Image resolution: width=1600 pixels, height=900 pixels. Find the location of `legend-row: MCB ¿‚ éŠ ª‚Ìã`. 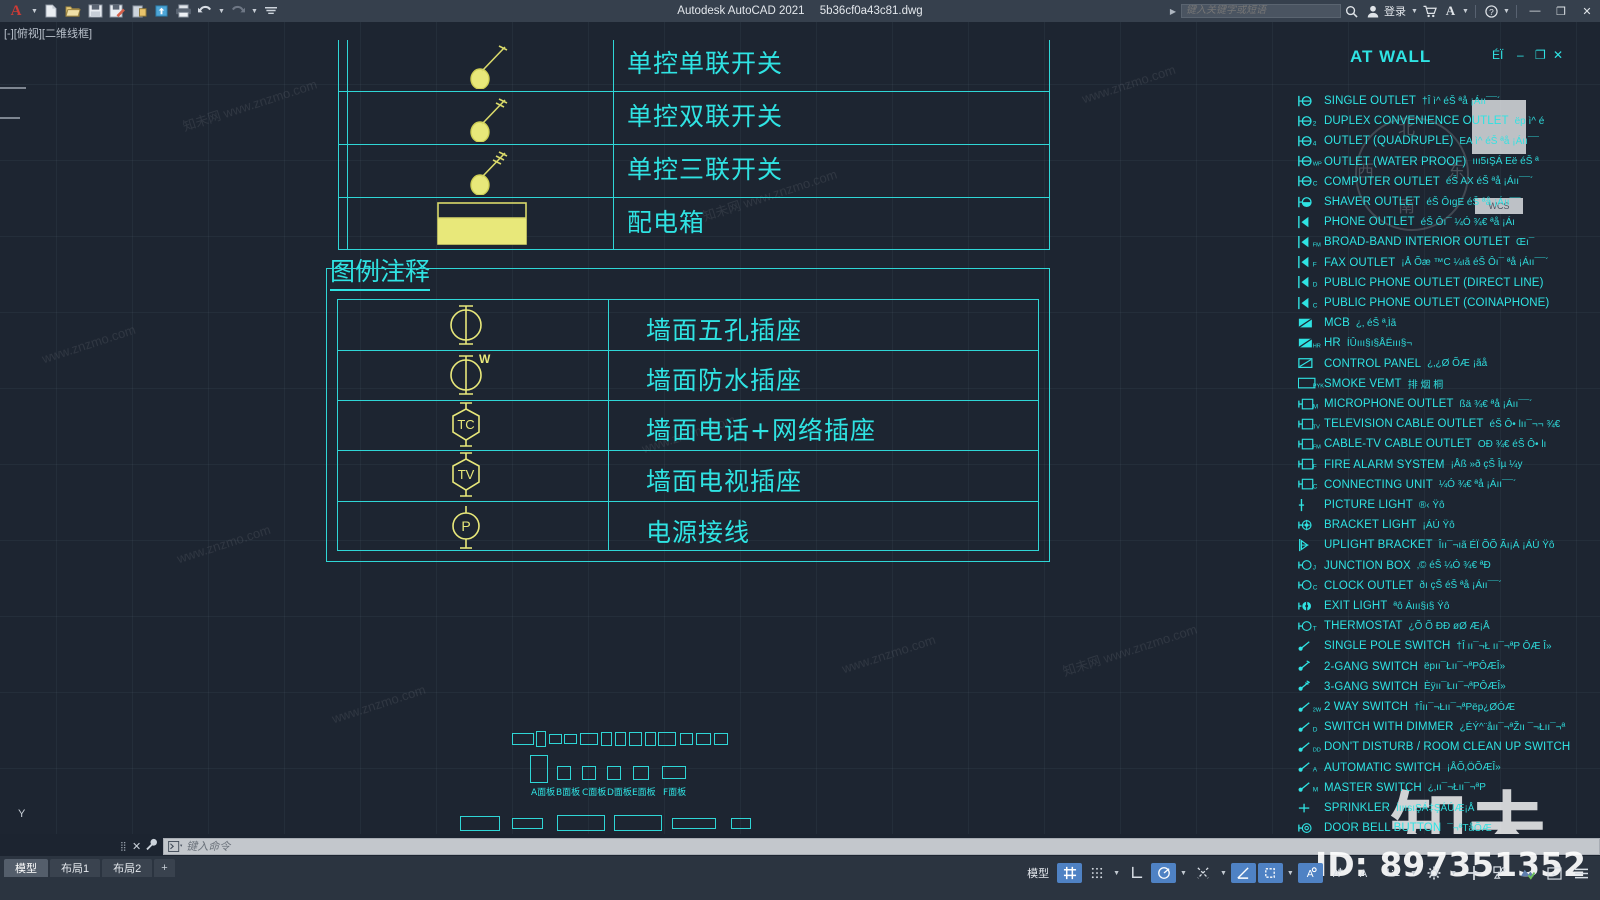

legend-row: MCB ¿‚ éŠ ª‚Ìã is located at coordinates (1447, 323).